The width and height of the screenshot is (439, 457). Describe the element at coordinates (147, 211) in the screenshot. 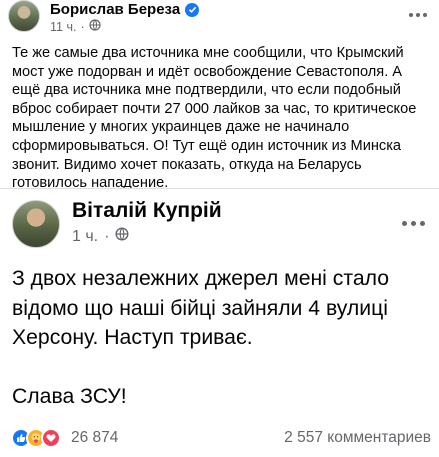

I see `shared-author-name: Віталій Купрій` at that location.